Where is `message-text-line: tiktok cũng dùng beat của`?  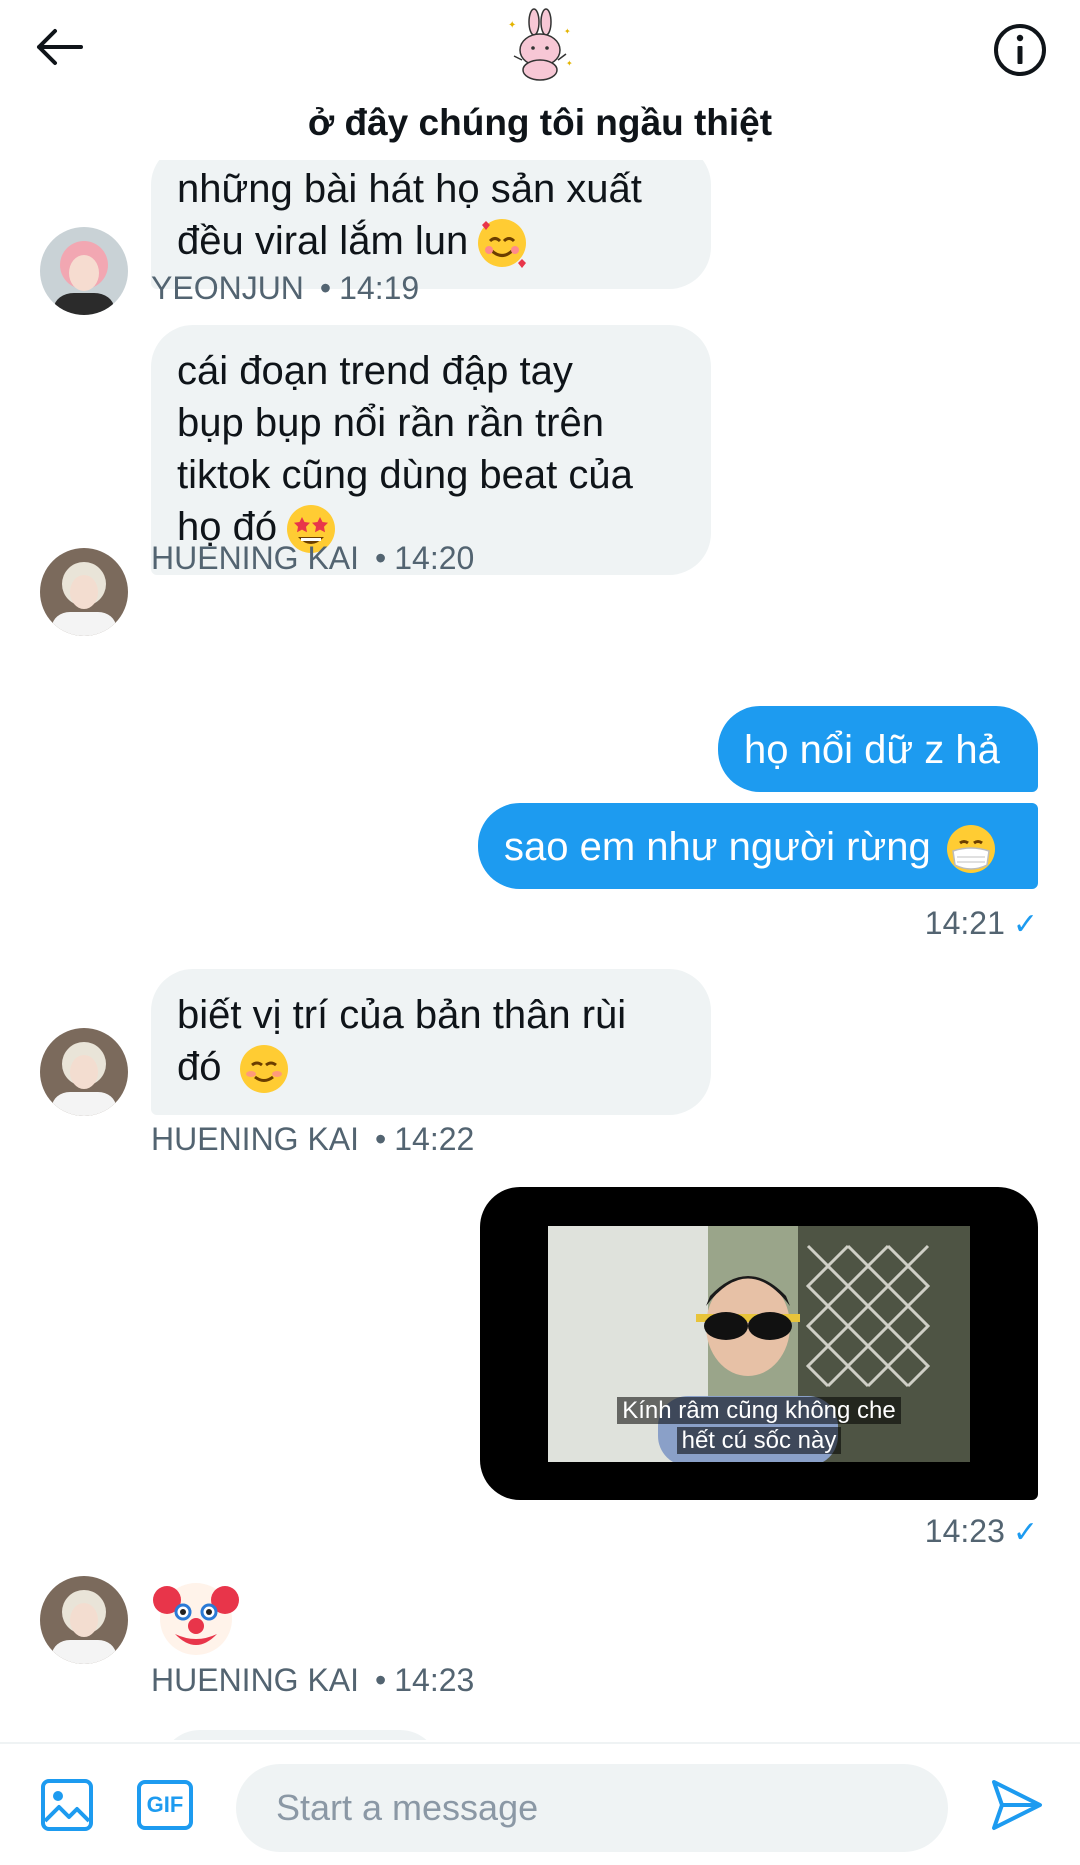
message-text-line: tiktok cũng dùng beat của is located at coordinates (405, 475).